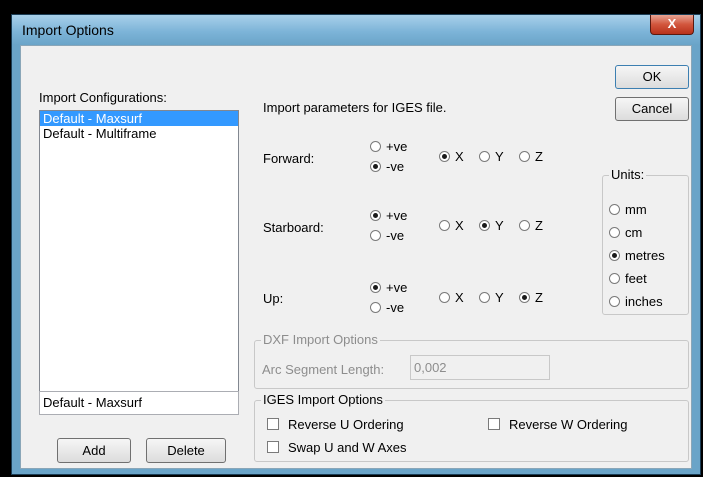 Image resolution: width=703 pixels, height=477 pixels. Describe the element at coordinates (356, 30) in the screenshot. I see `title-bar: Import Options X` at that location.